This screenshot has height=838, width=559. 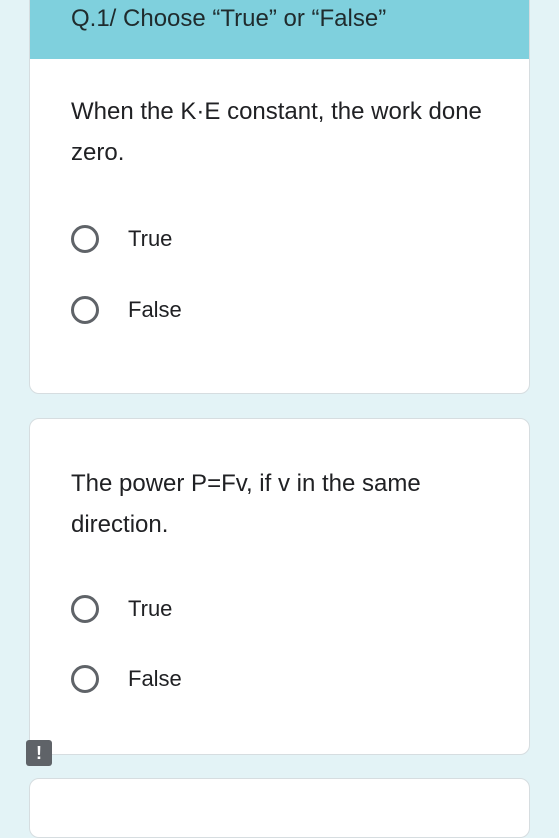 What do you see at coordinates (39, 753) in the screenshot?
I see `report-problem-icon: !` at bounding box center [39, 753].